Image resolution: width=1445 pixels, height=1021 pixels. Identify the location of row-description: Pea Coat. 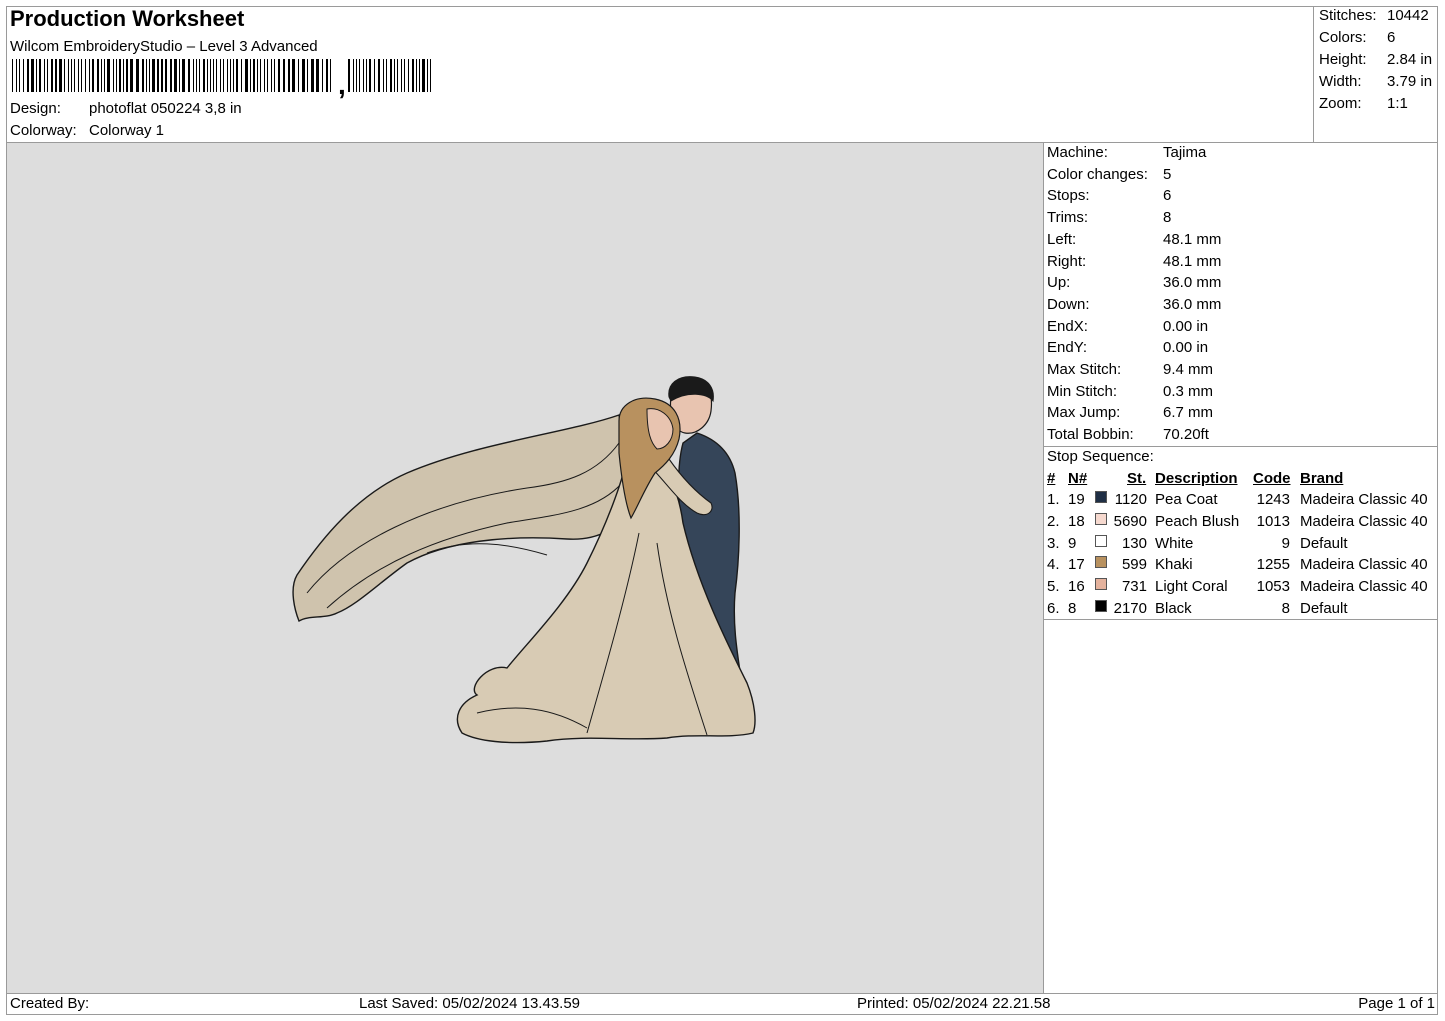
(1186, 499).